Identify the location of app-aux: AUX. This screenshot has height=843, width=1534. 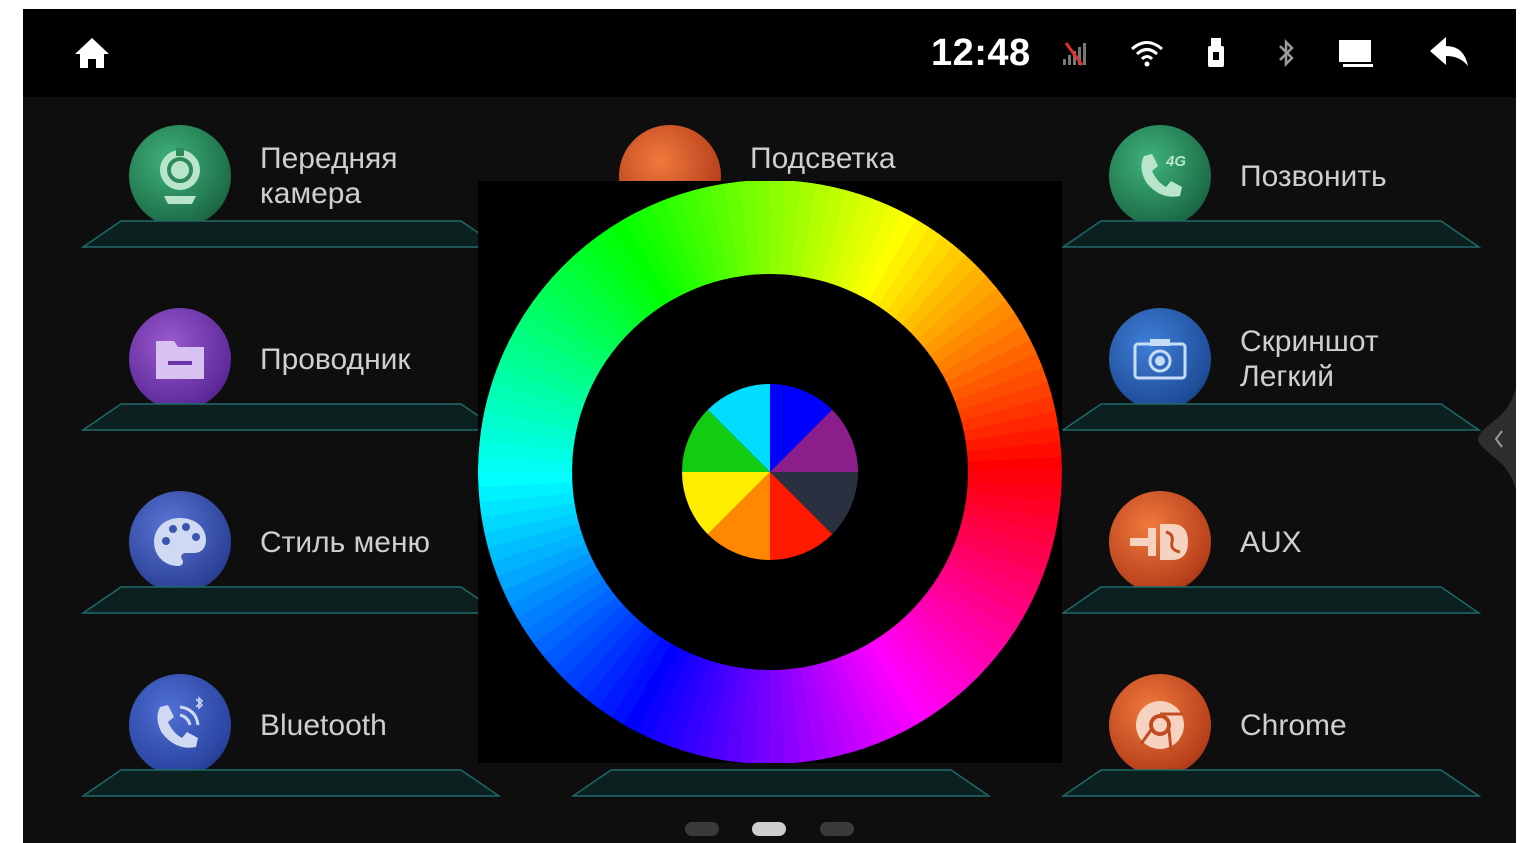
(1271, 554).